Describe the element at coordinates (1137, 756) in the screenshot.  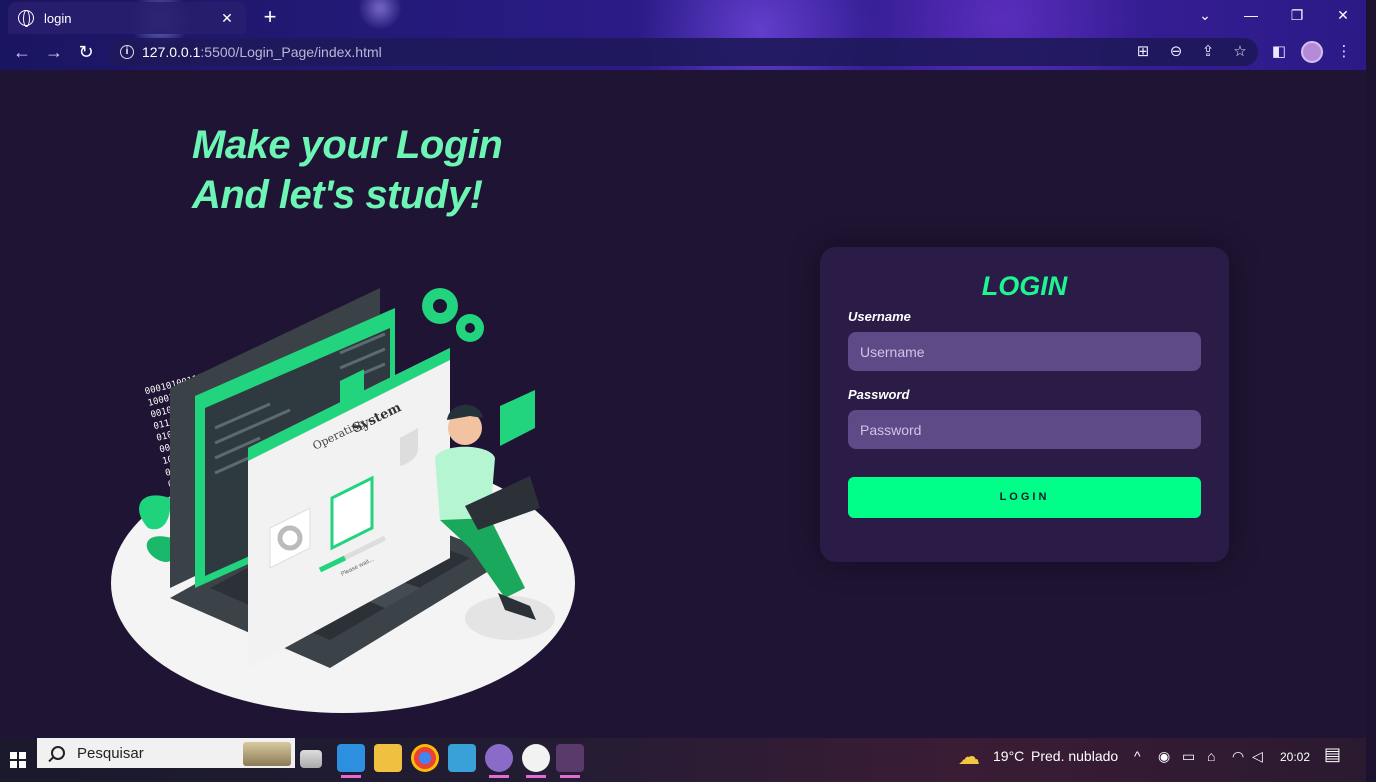
I see `chevron-up-icon: ^` at that location.